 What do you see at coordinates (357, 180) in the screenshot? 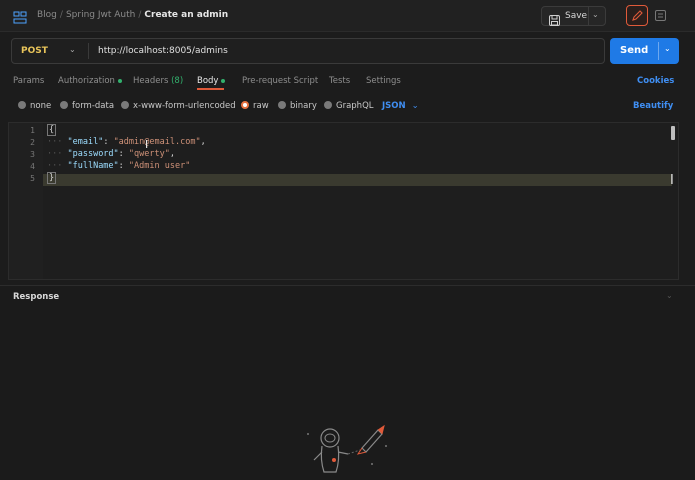
I see `current-line-highlight` at bounding box center [357, 180].